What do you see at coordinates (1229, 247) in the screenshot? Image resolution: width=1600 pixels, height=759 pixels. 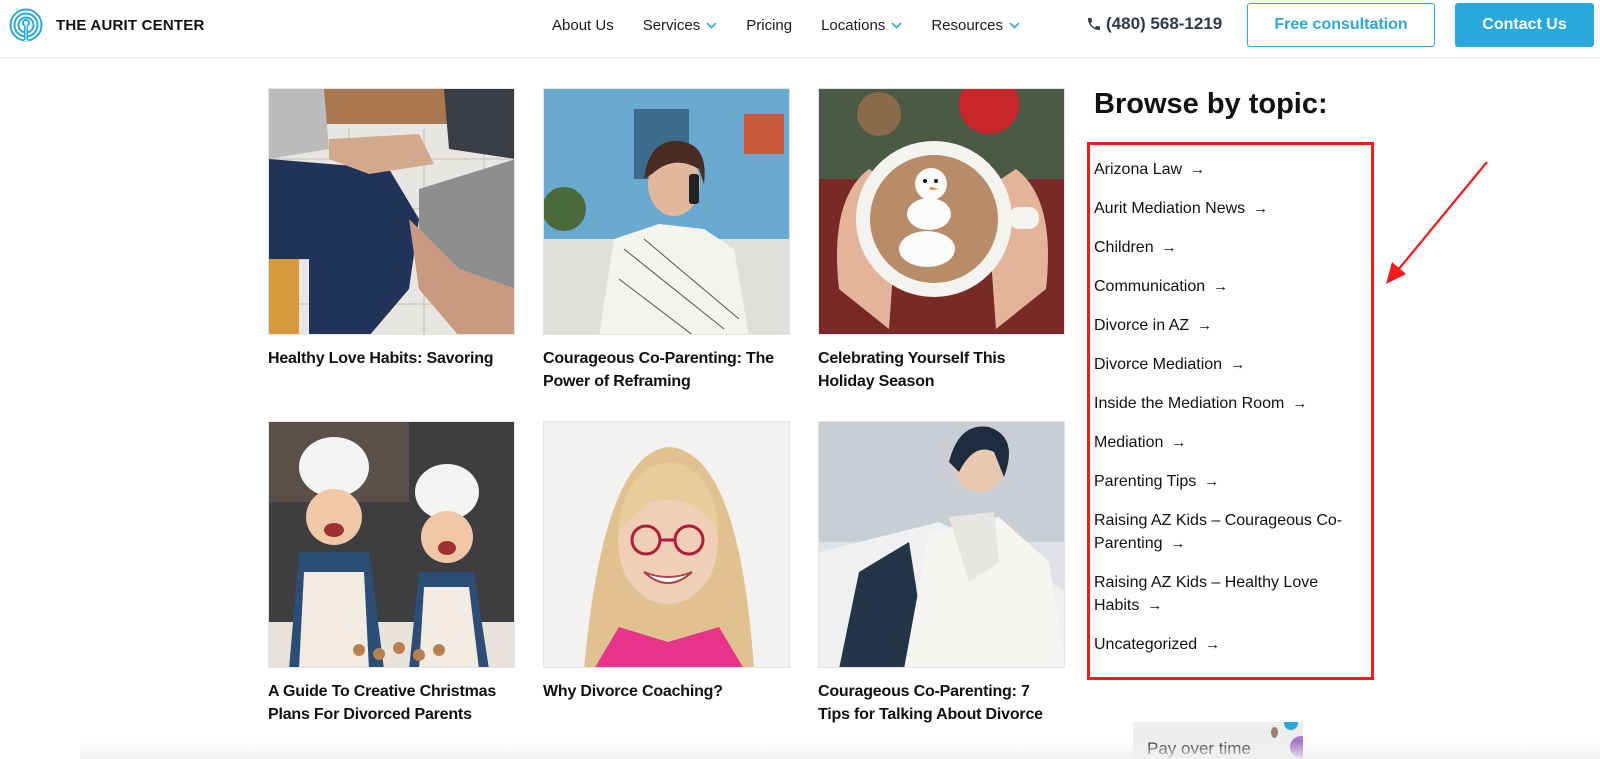 I see `topic-link: Children →` at bounding box center [1229, 247].